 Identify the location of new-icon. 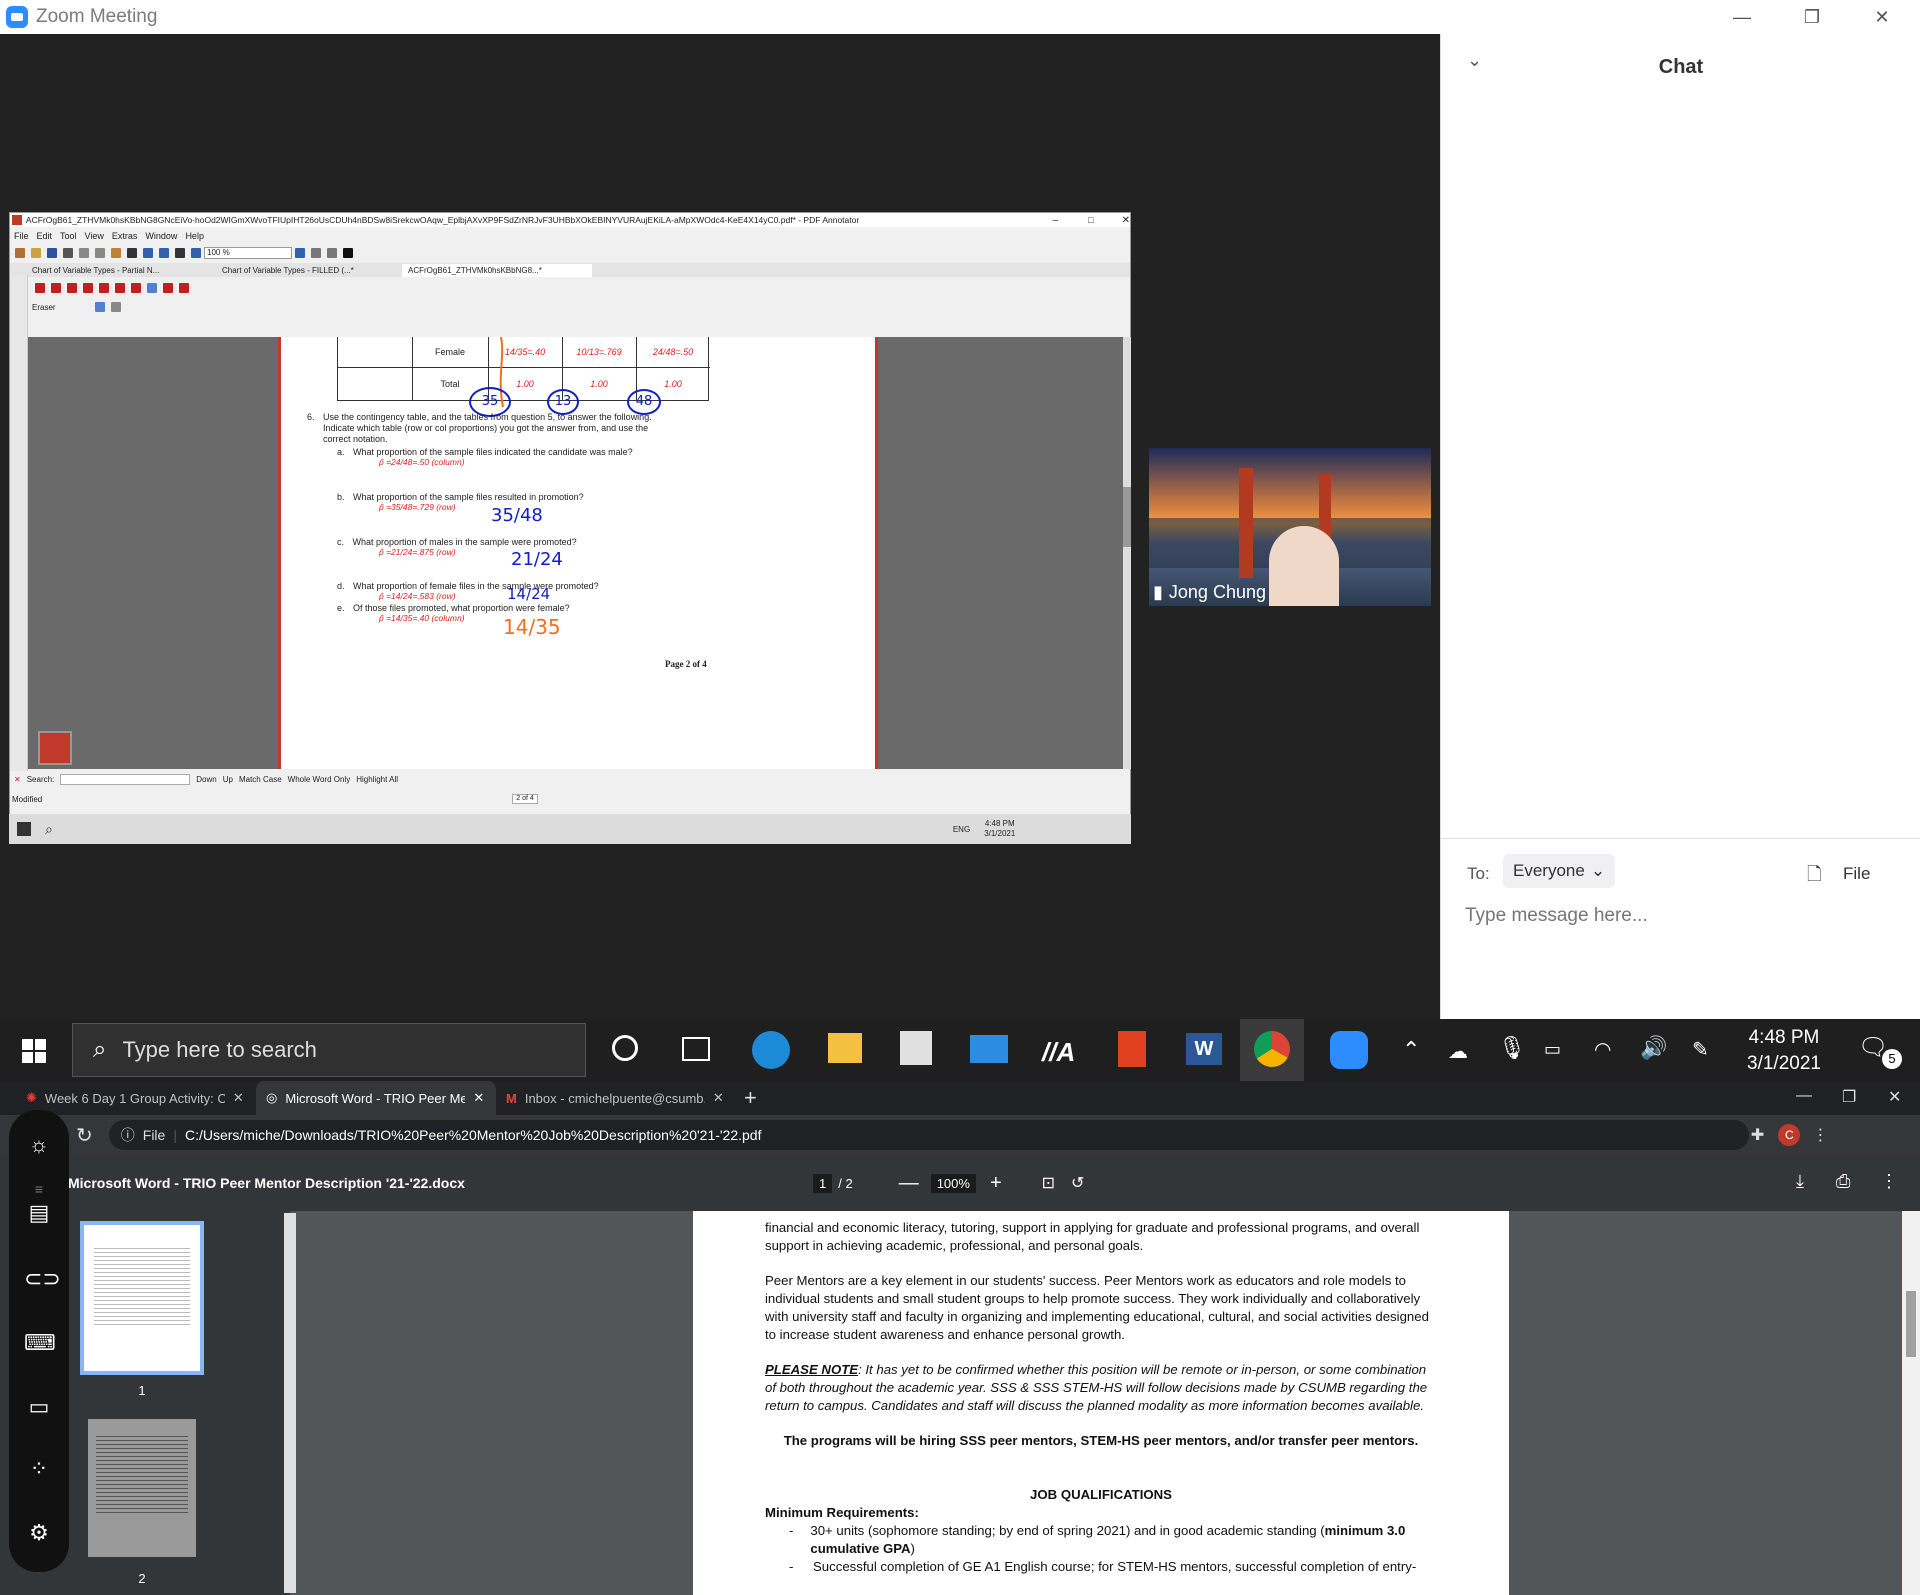
(20, 253).